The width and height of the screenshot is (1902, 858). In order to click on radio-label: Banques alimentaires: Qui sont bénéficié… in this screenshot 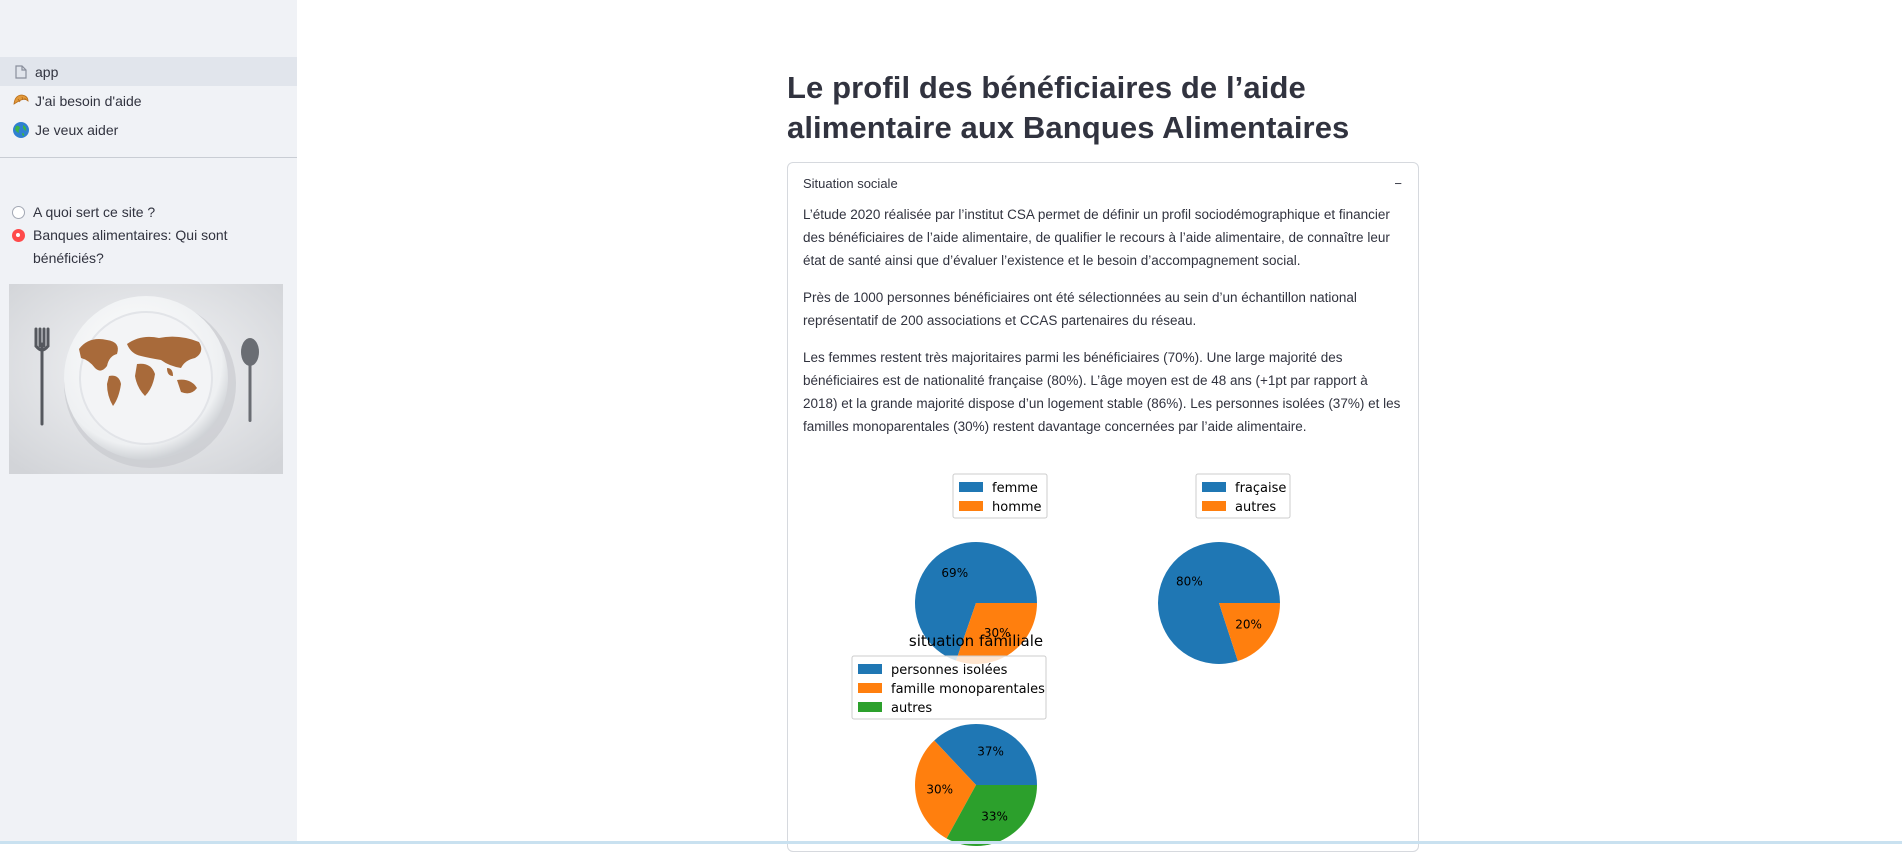, I will do `click(130, 246)`.